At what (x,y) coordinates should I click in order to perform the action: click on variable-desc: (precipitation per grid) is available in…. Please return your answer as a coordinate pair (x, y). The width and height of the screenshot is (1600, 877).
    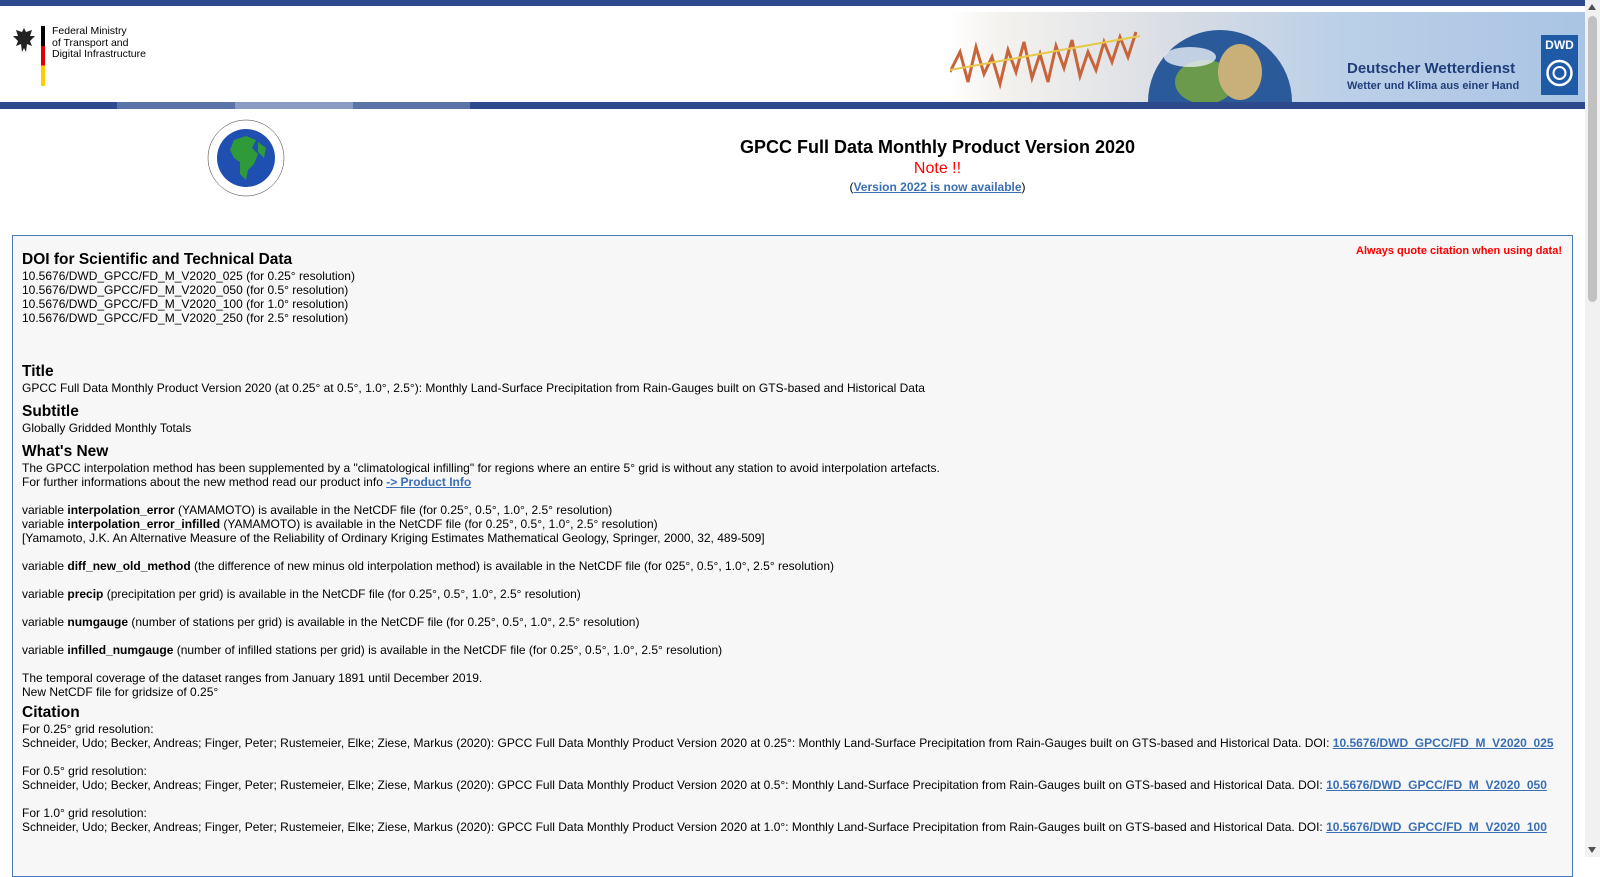
    Looking at the image, I should click on (342, 594).